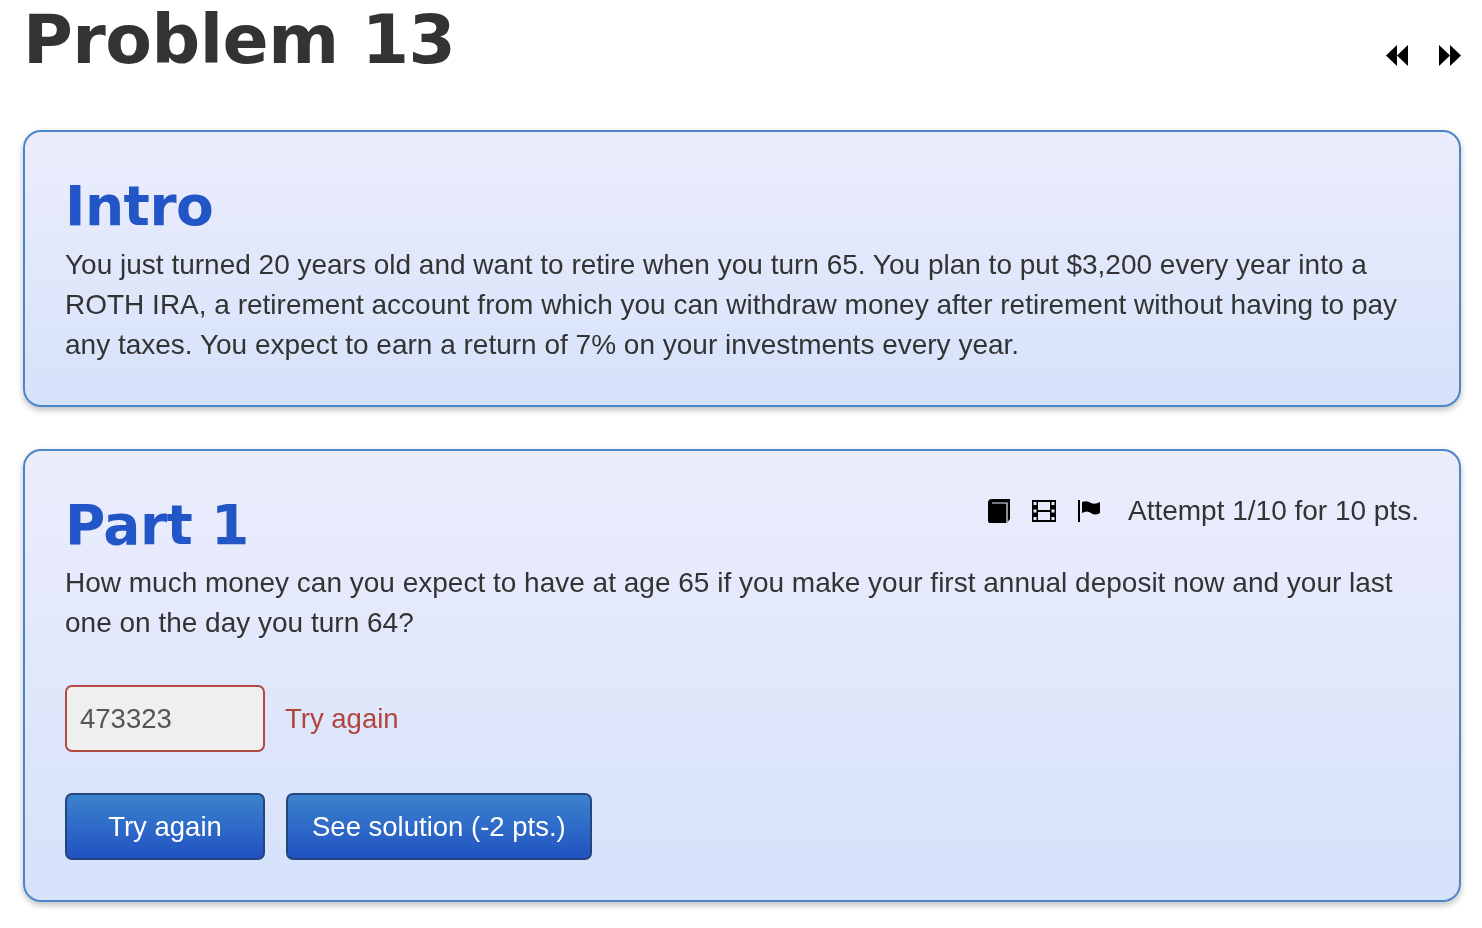 The height and width of the screenshot is (928, 1482). What do you see at coordinates (732, 304) in the screenshot?
I see `intro-text: You just turned 20 years old and want to retire when you turn 65. You plan to put $3,200 every year into a ROTH IRA, a retirement account from which you can withdraw money after retirement without having to pay any taxes. You expect to earn a return of 7% on your investments every year.` at bounding box center [732, 304].